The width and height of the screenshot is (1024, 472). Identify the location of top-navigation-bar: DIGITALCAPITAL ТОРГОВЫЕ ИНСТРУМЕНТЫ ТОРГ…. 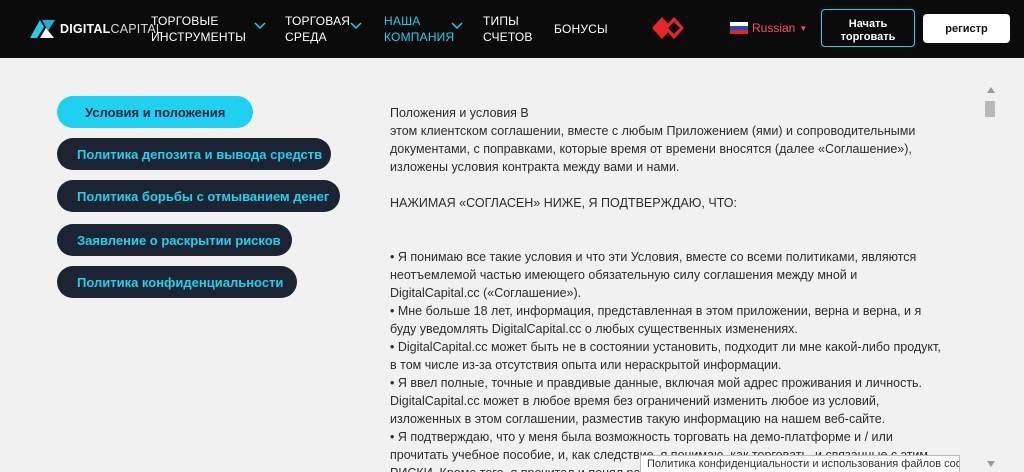
(512, 29).